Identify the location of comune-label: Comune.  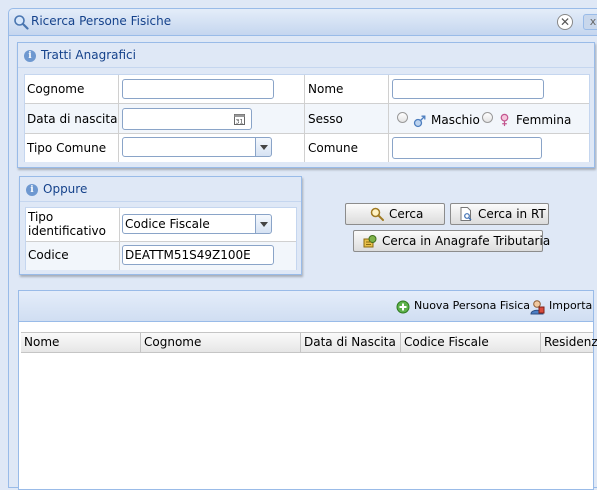
(333, 148).